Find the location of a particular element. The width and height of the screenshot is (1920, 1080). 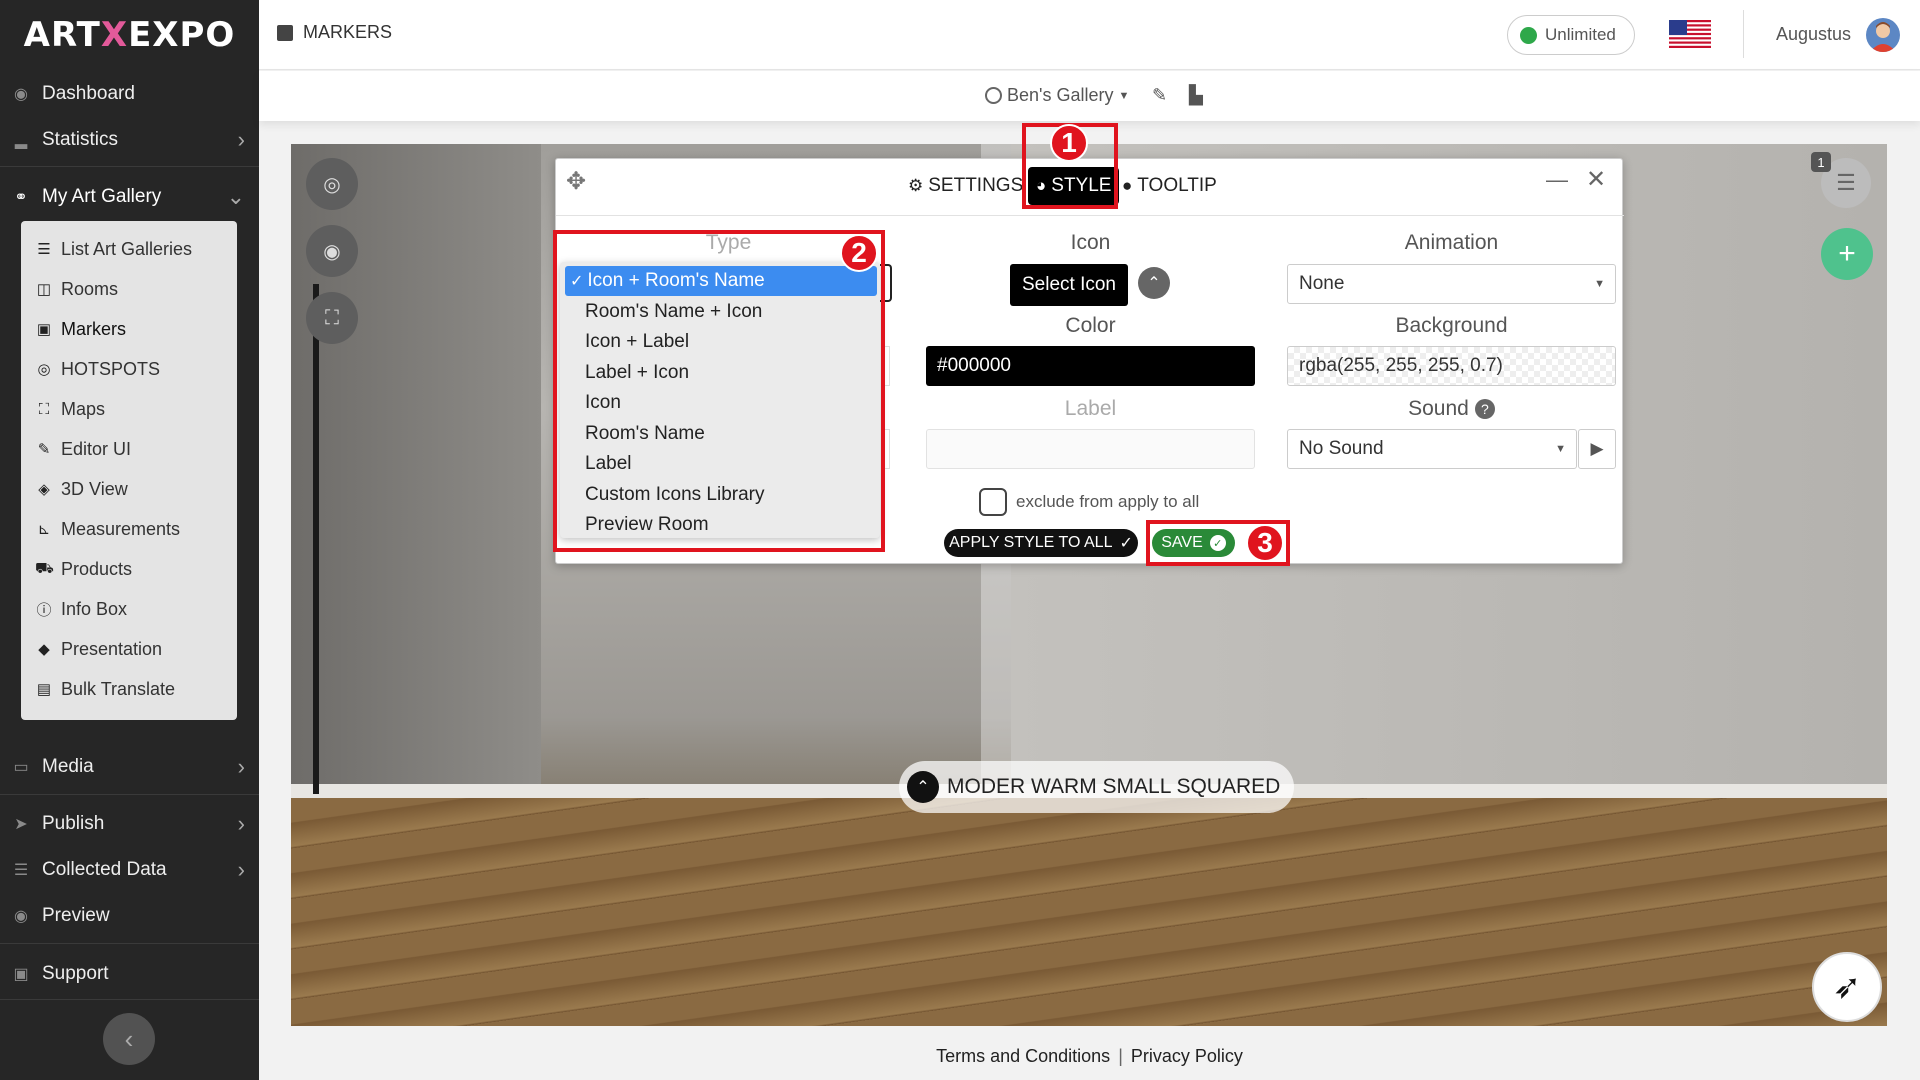

logo-text-x: X is located at coordinates (114, 35).